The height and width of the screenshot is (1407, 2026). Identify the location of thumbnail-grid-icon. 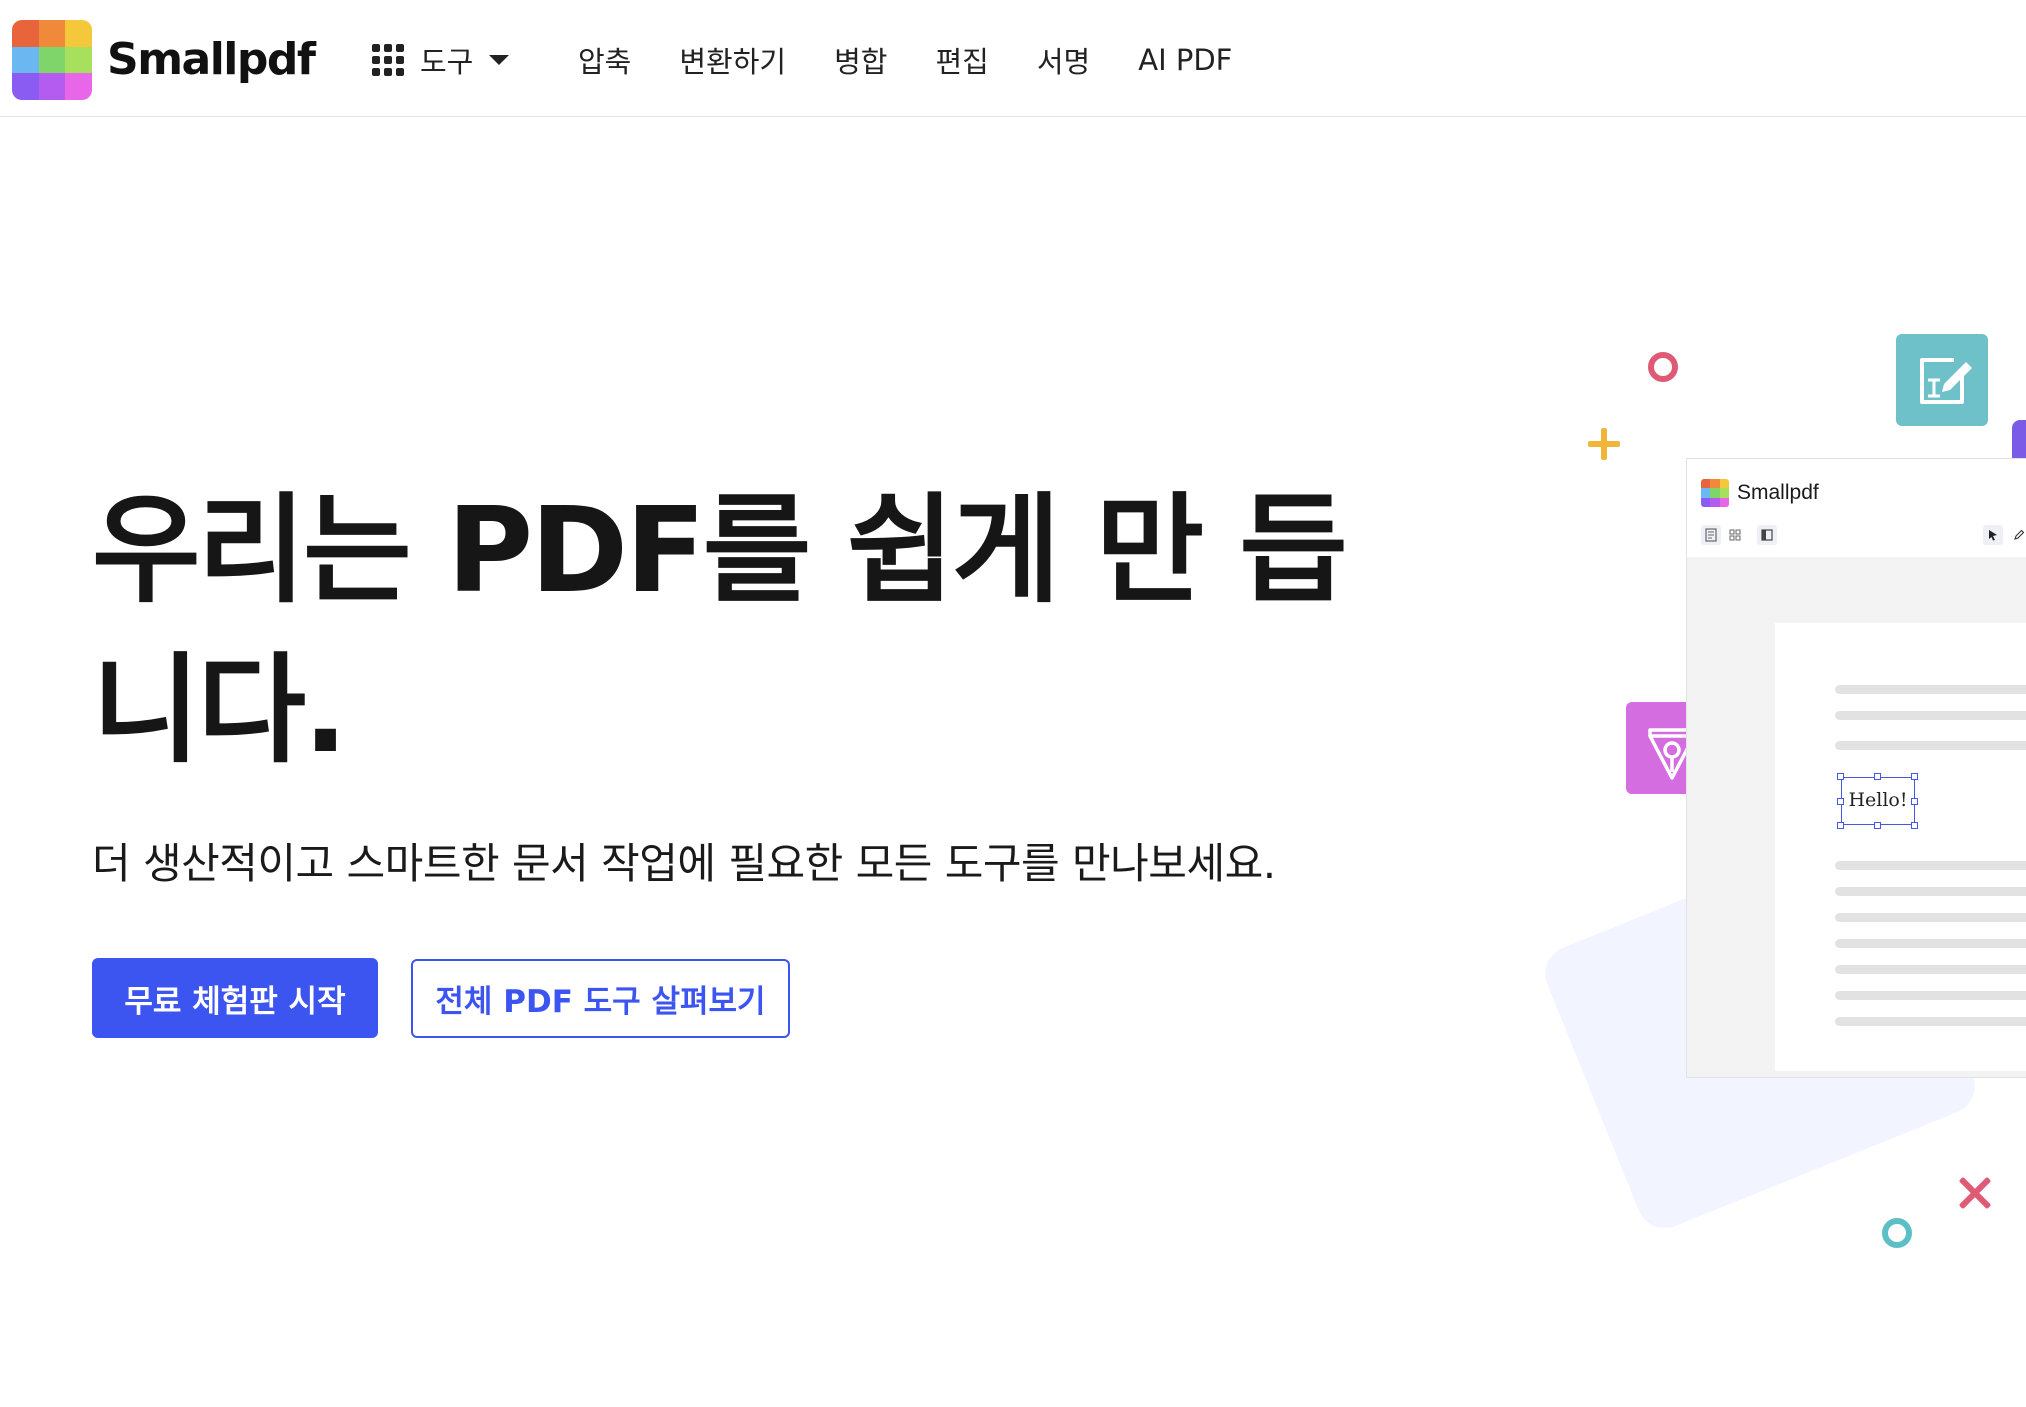
(1735, 535).